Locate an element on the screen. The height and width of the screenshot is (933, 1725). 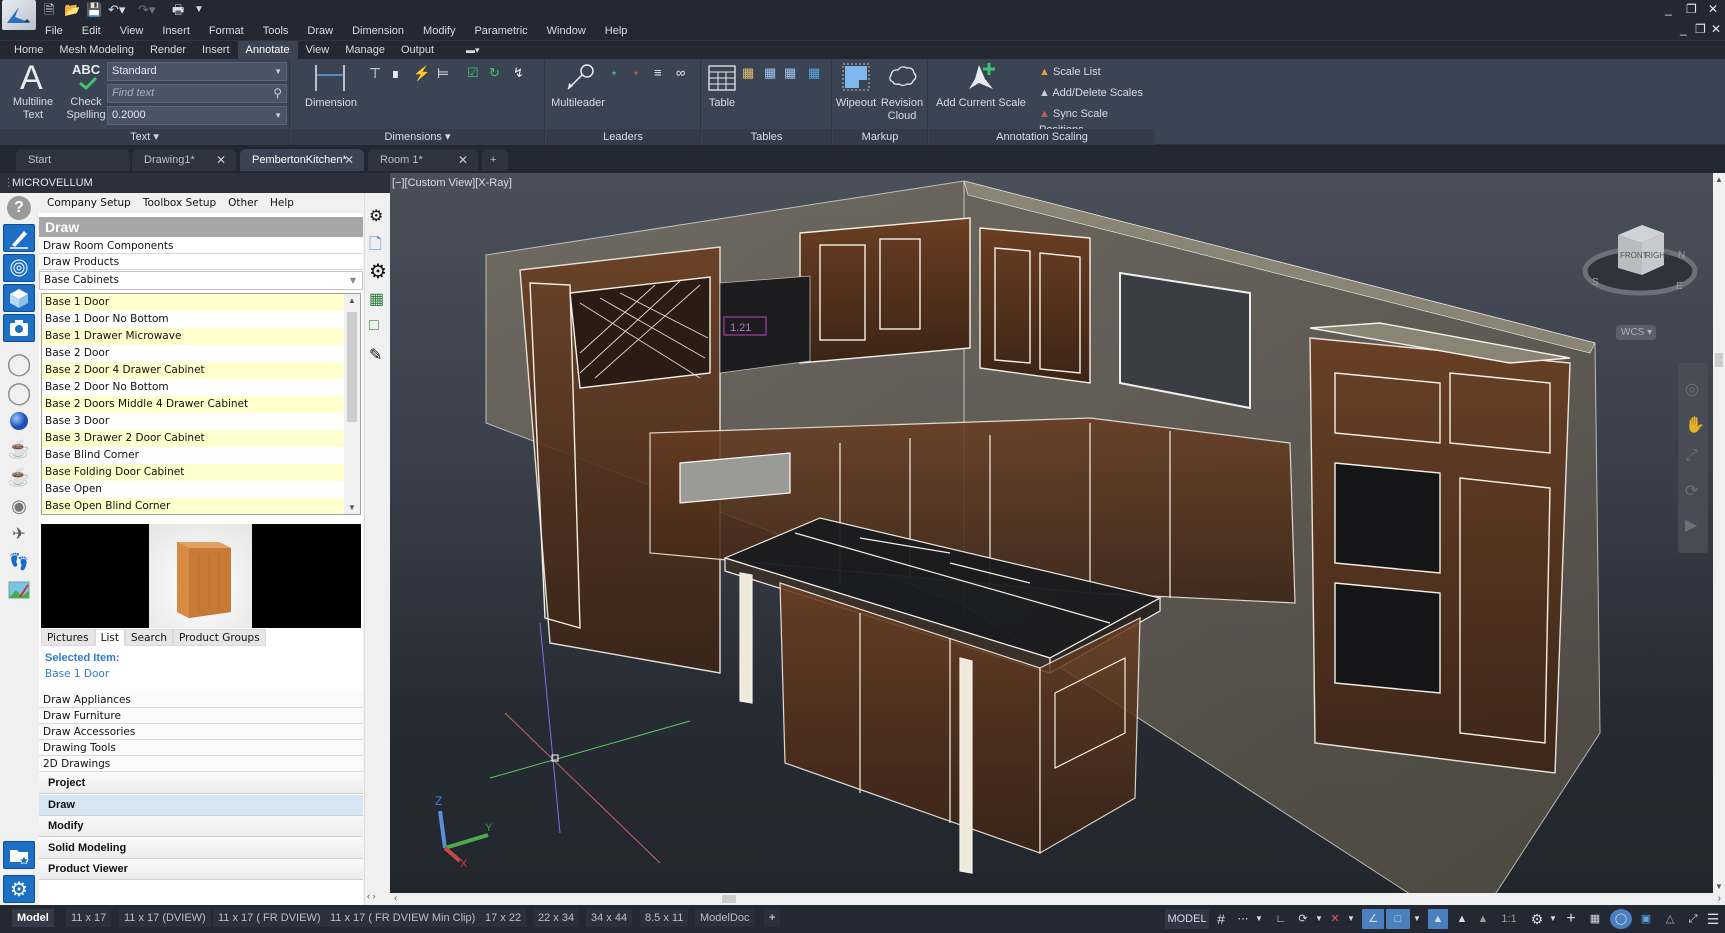
download-data-icon: ▦ is located at coordinates (772, 73).